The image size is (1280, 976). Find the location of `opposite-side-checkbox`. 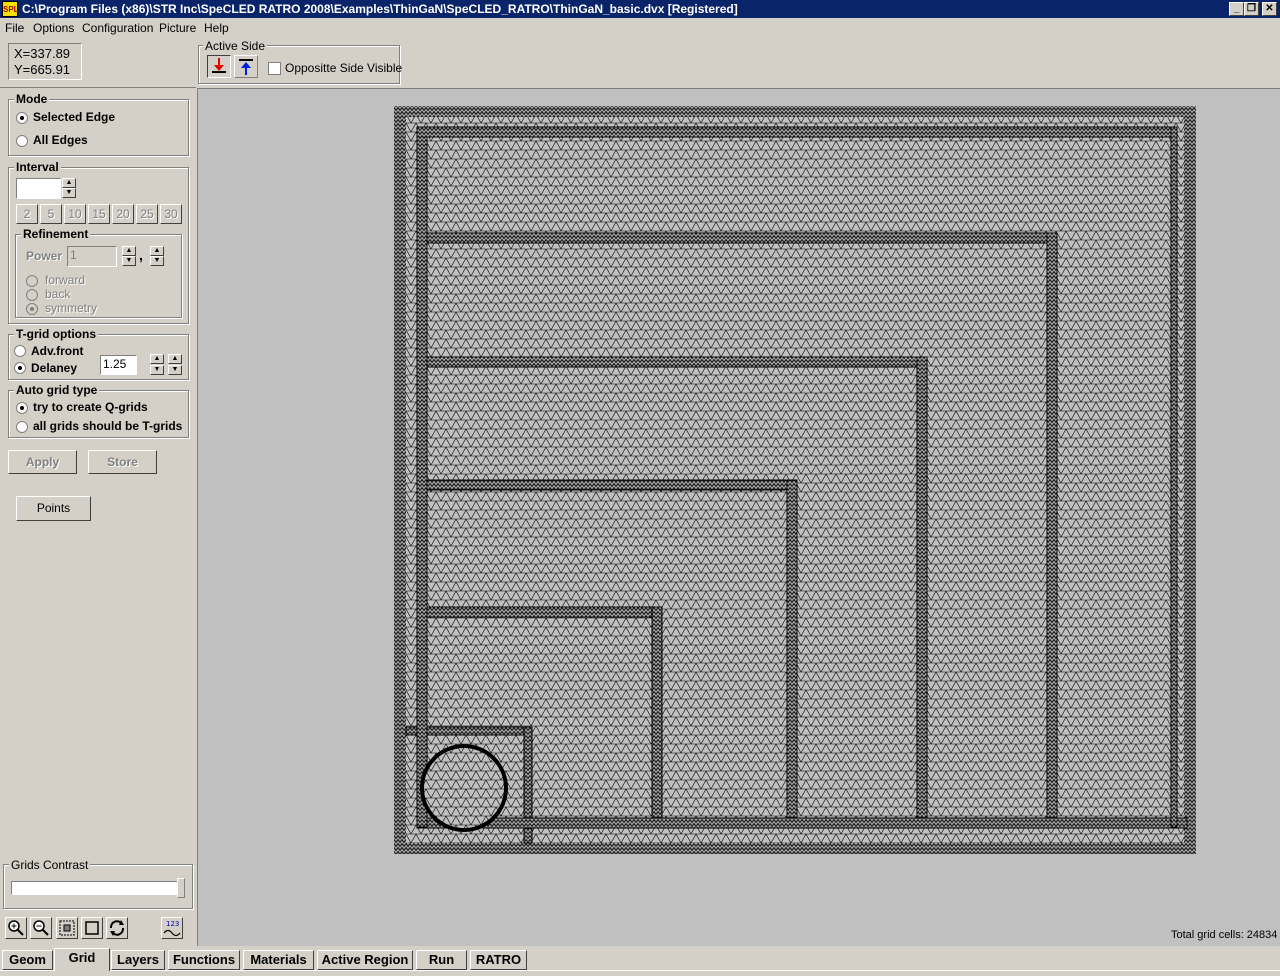

opposite-side-checkbox is located at coordinates (274, 68).